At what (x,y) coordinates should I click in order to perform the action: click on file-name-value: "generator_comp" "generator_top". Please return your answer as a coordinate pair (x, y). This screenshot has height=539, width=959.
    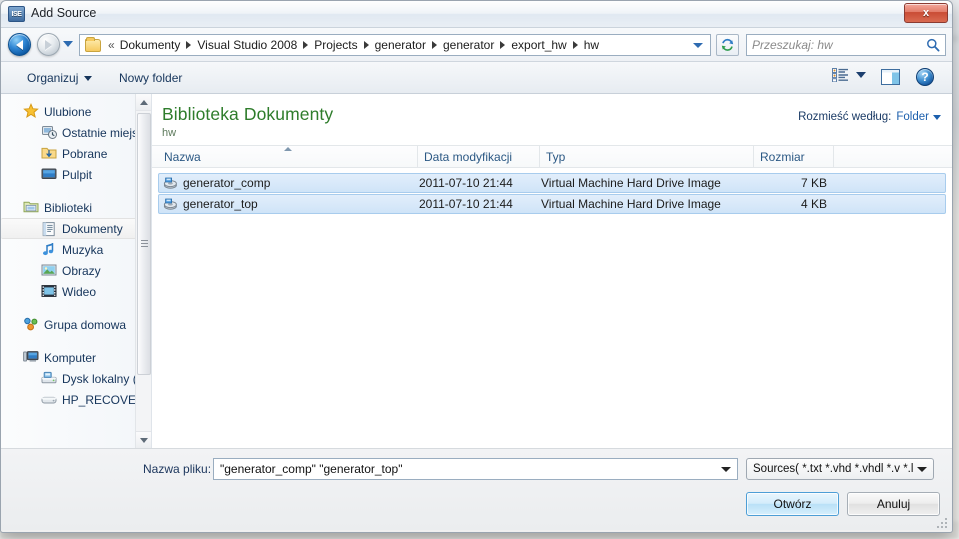
    Looking at the image, I should click on (311, 469).